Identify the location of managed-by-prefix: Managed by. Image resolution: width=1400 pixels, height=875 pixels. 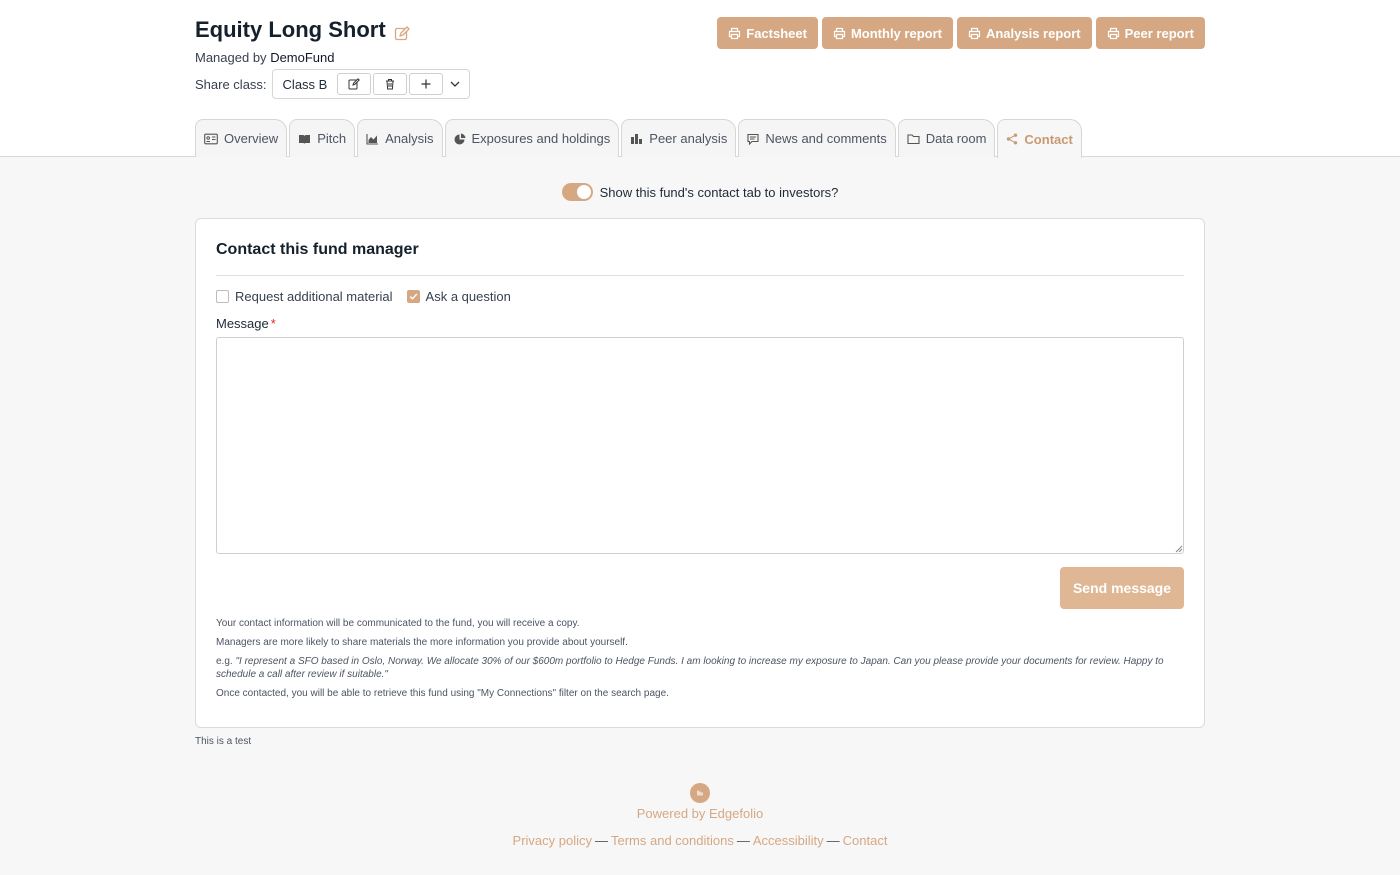
(231, 57).